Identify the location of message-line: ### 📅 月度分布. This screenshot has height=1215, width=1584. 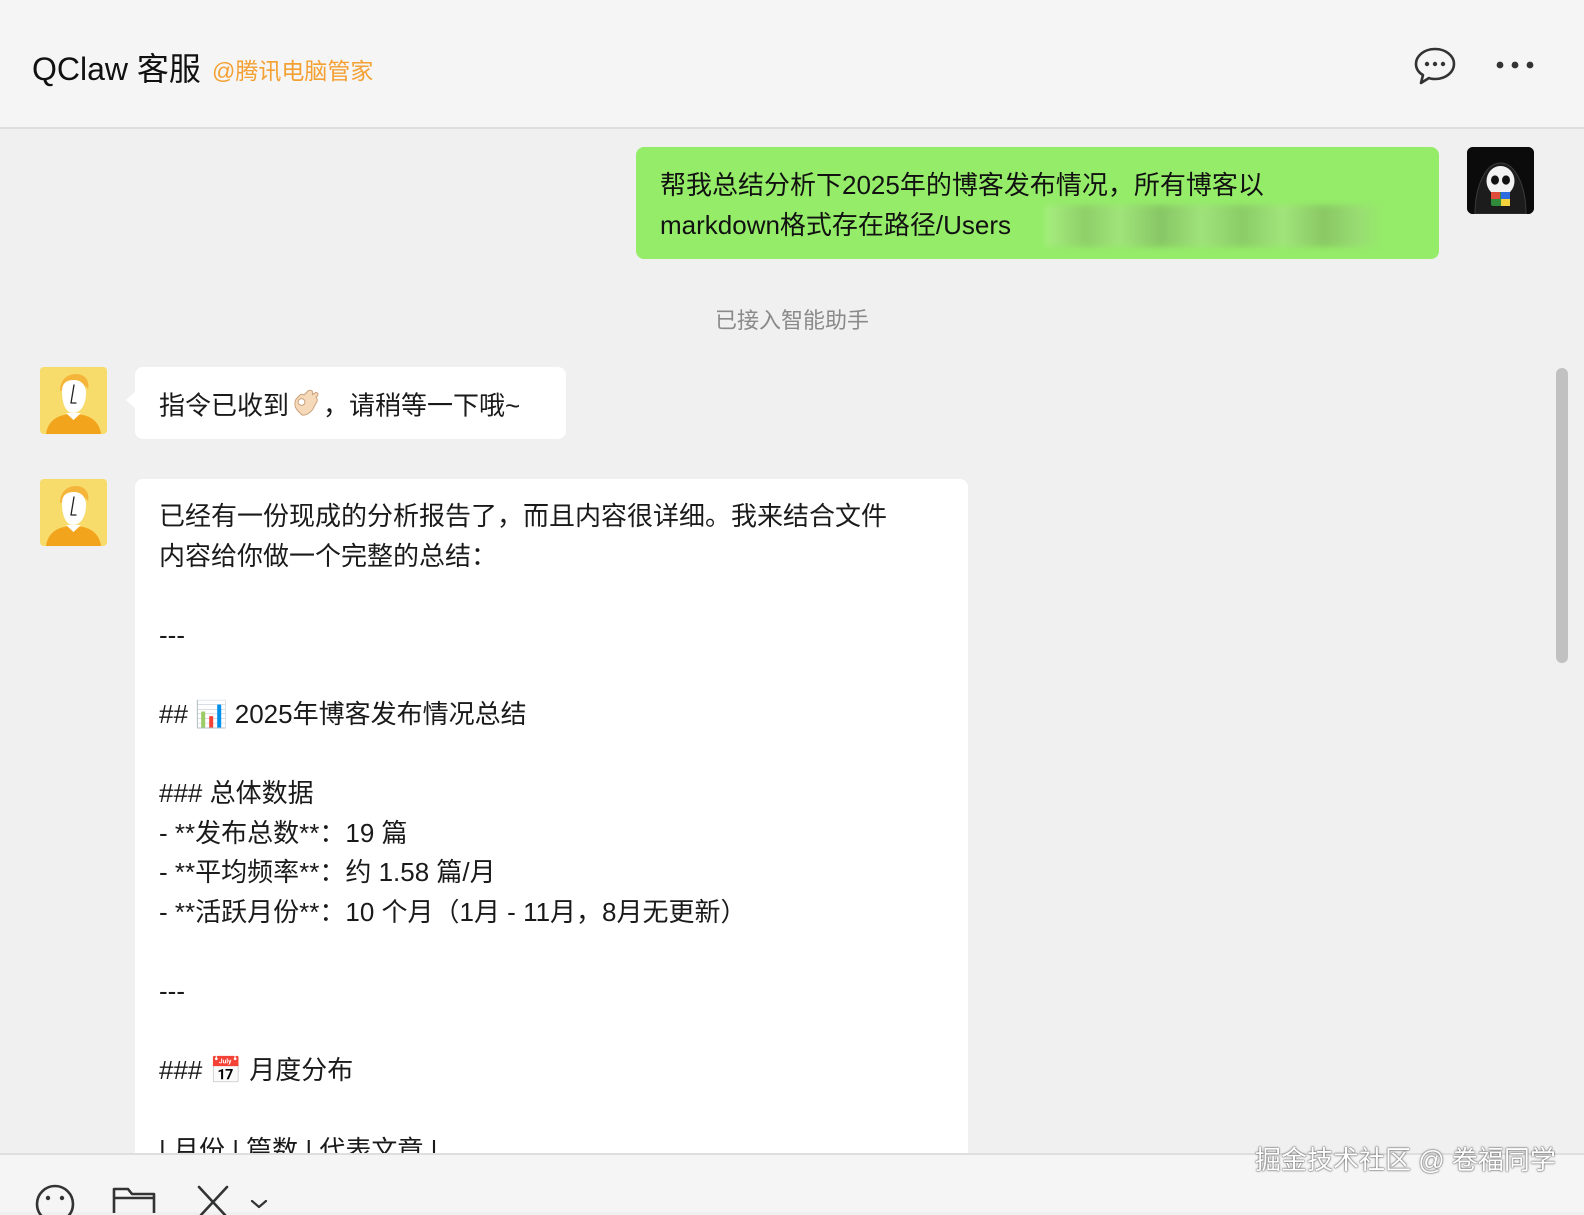
(256, 1070).